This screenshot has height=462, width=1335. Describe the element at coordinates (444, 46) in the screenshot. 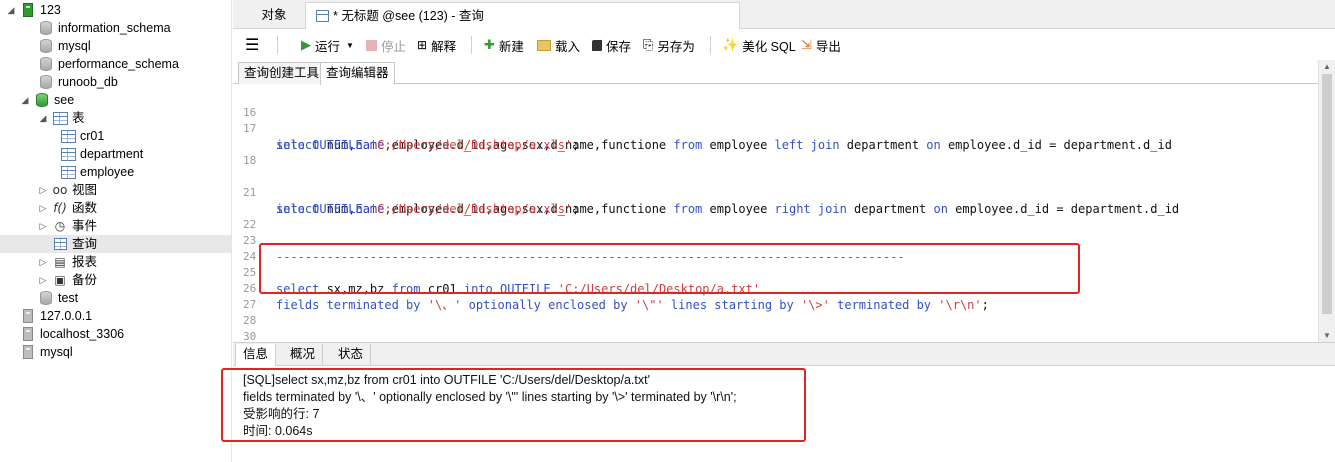

I see `explain-label: 解释` at that location.